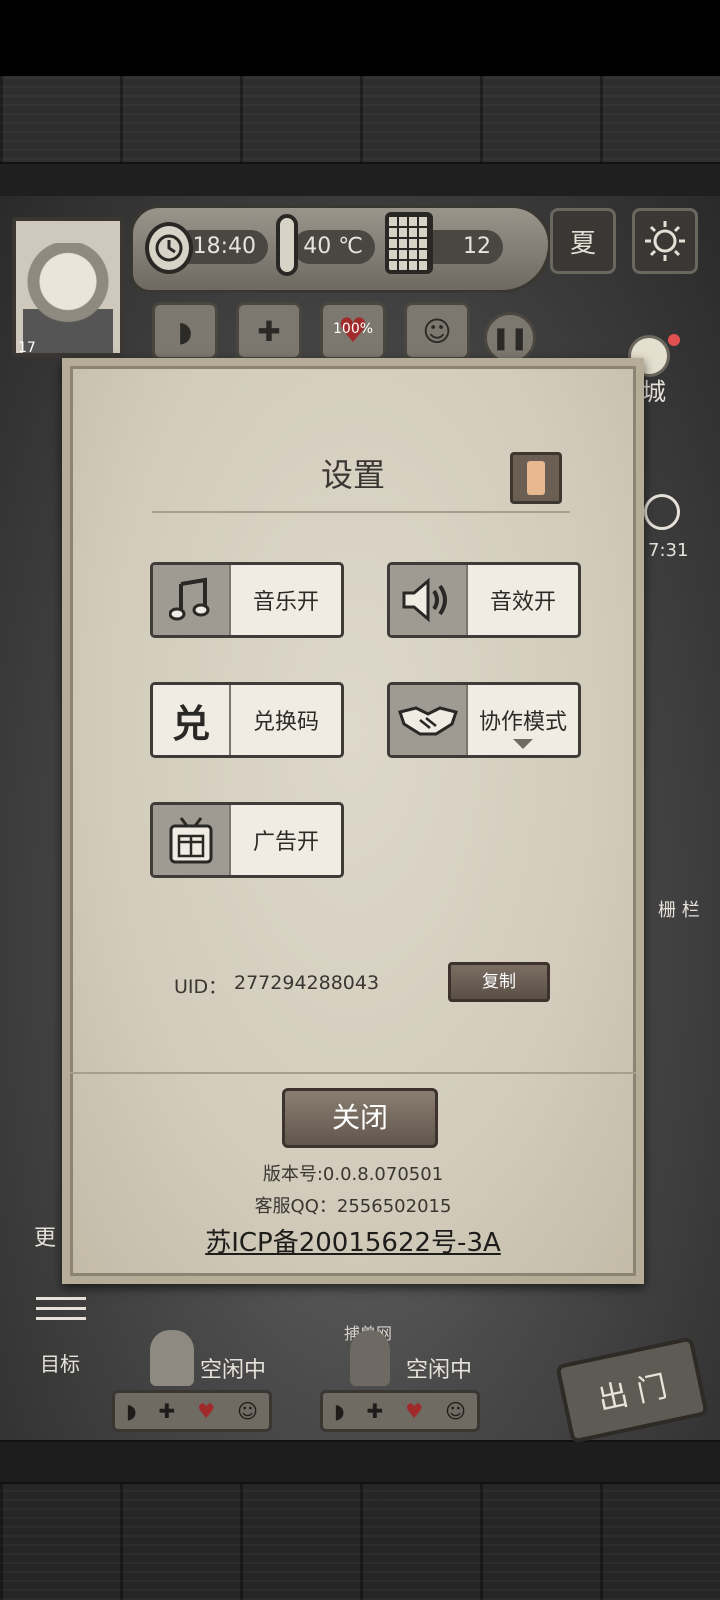 The width and height of the screenshot is (720, 1600). I want to click on season-button: 夏, so click(583, 241).